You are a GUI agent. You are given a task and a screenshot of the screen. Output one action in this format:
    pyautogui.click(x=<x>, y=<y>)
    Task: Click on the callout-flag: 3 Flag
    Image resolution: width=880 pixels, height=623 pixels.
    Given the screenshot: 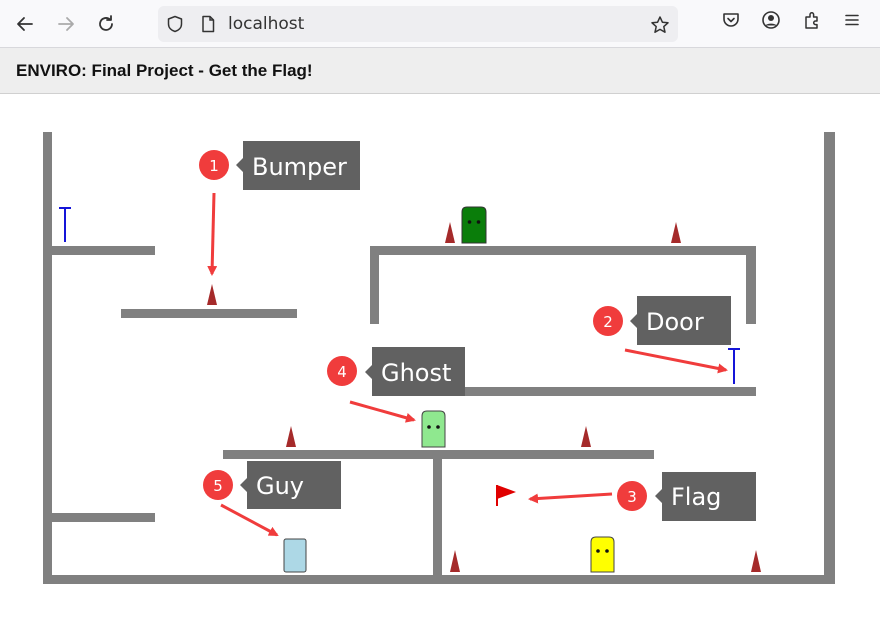 What is the action you would take?
    pyautogui.click(x=686, y=496)
    